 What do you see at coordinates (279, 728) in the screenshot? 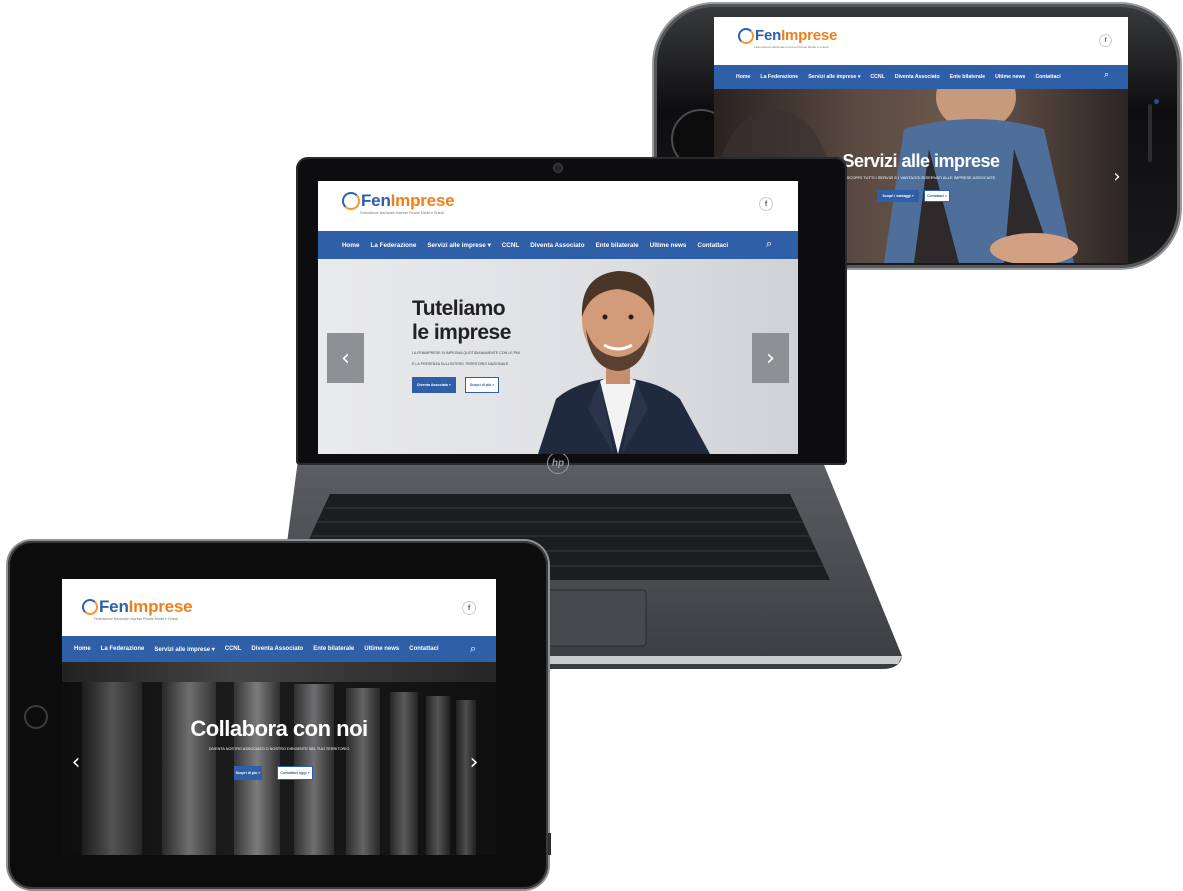
I see `tablet-hero-title: Collabora con noi` at bounding box center [279, 728].